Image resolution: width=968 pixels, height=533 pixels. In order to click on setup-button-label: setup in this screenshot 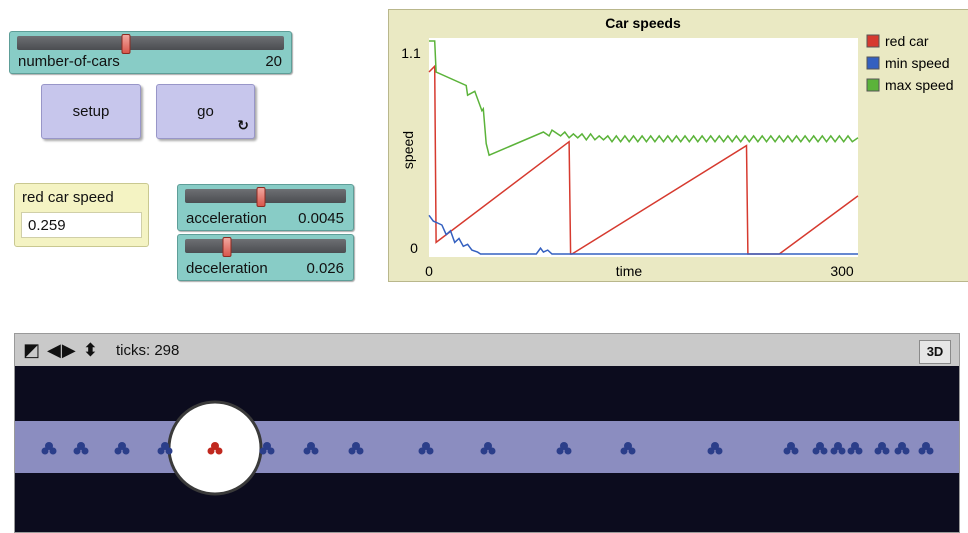, I will do `click(91, 111)`.